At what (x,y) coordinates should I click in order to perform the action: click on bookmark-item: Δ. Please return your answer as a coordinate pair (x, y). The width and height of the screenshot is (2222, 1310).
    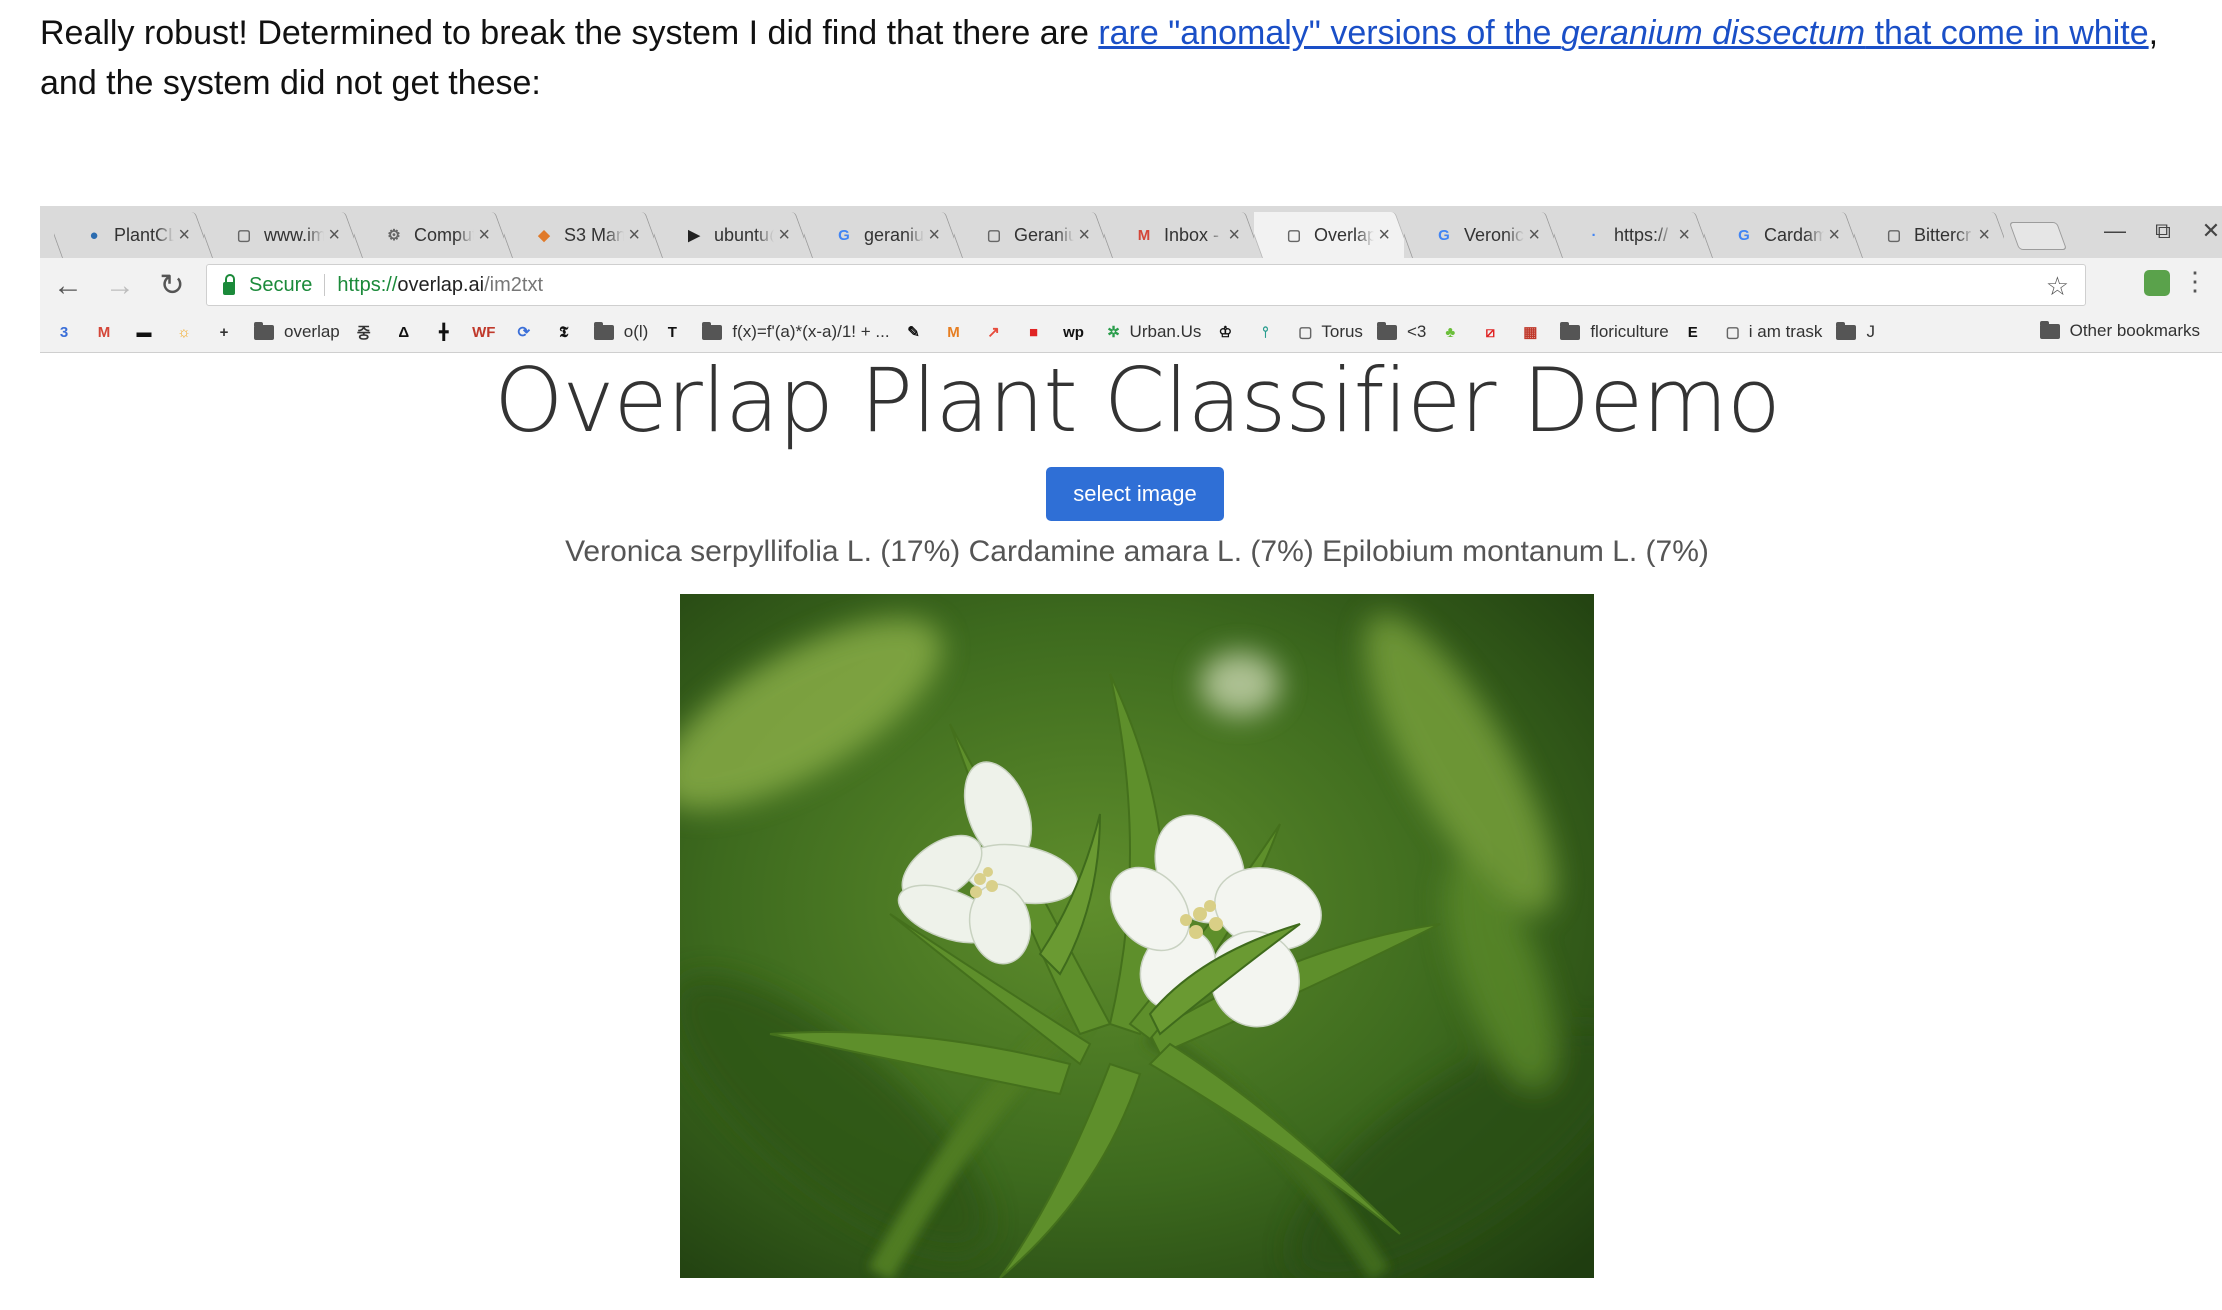
    Looking at the image, I should click on (407, 332).